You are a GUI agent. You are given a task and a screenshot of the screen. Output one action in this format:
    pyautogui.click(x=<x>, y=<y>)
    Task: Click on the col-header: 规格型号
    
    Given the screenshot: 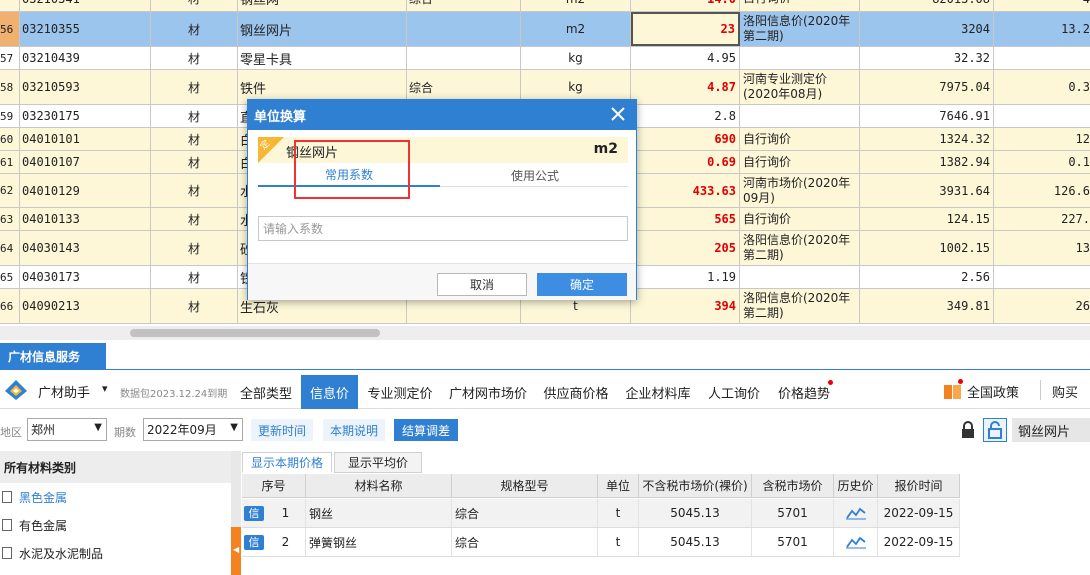 What is the action you would take?
    pyautogui.click(x=525, y=486)
    